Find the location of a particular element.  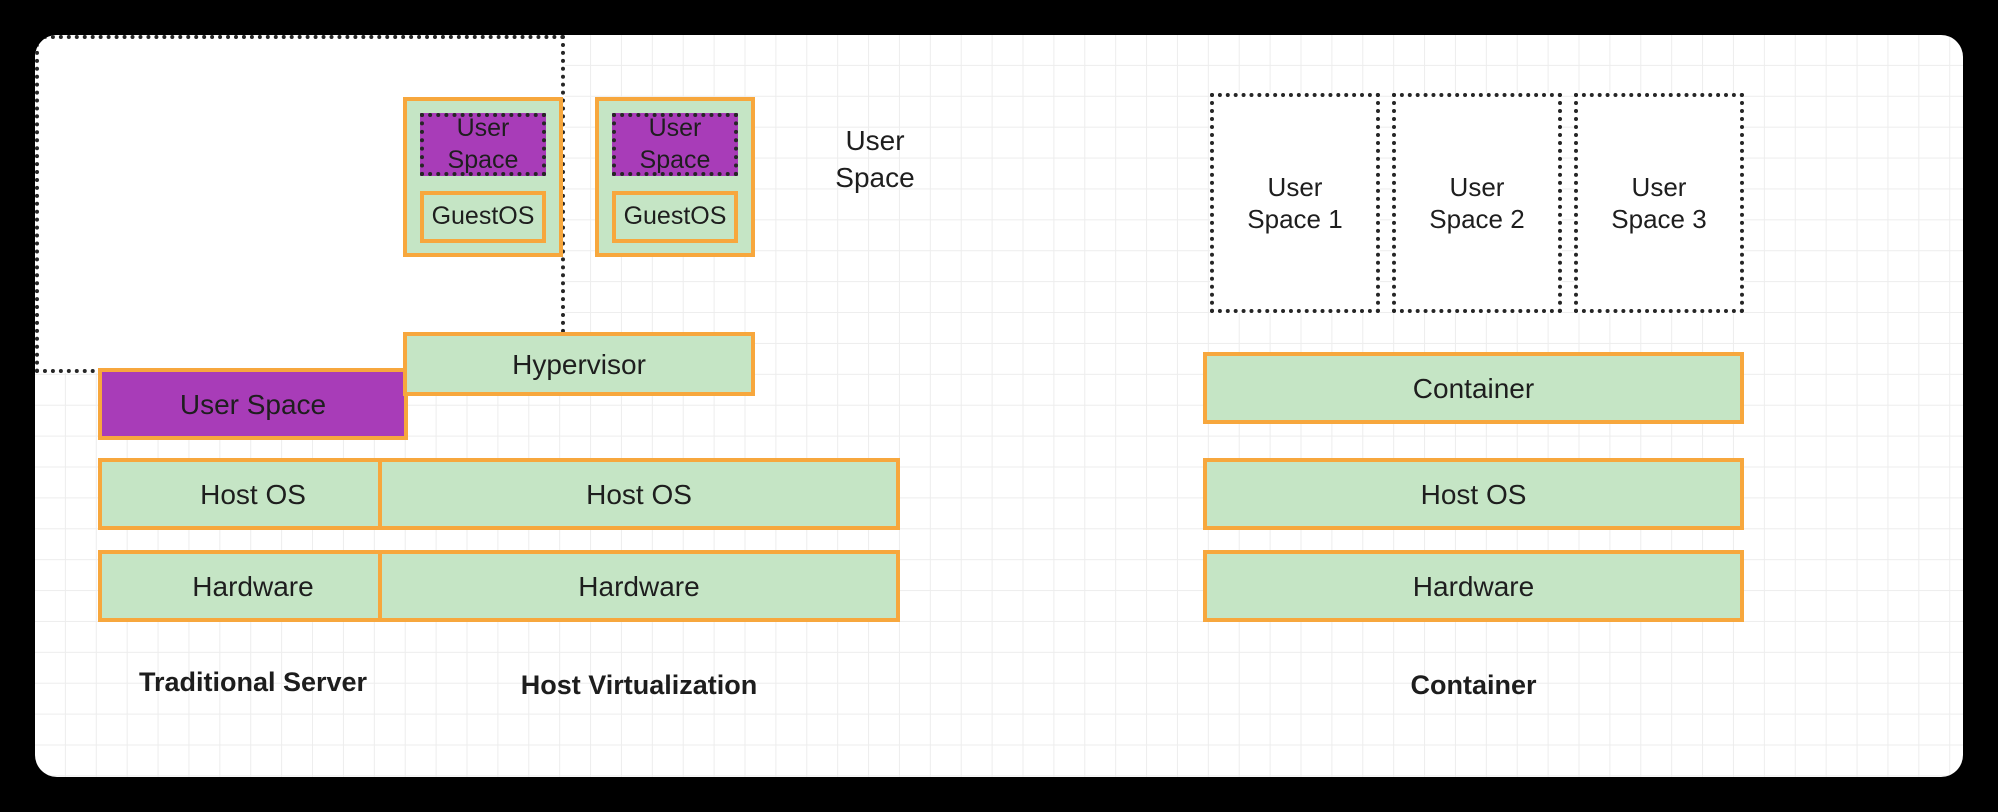

container-user-space-2-label: User Space 2 is located at coordinates (1477, 203).